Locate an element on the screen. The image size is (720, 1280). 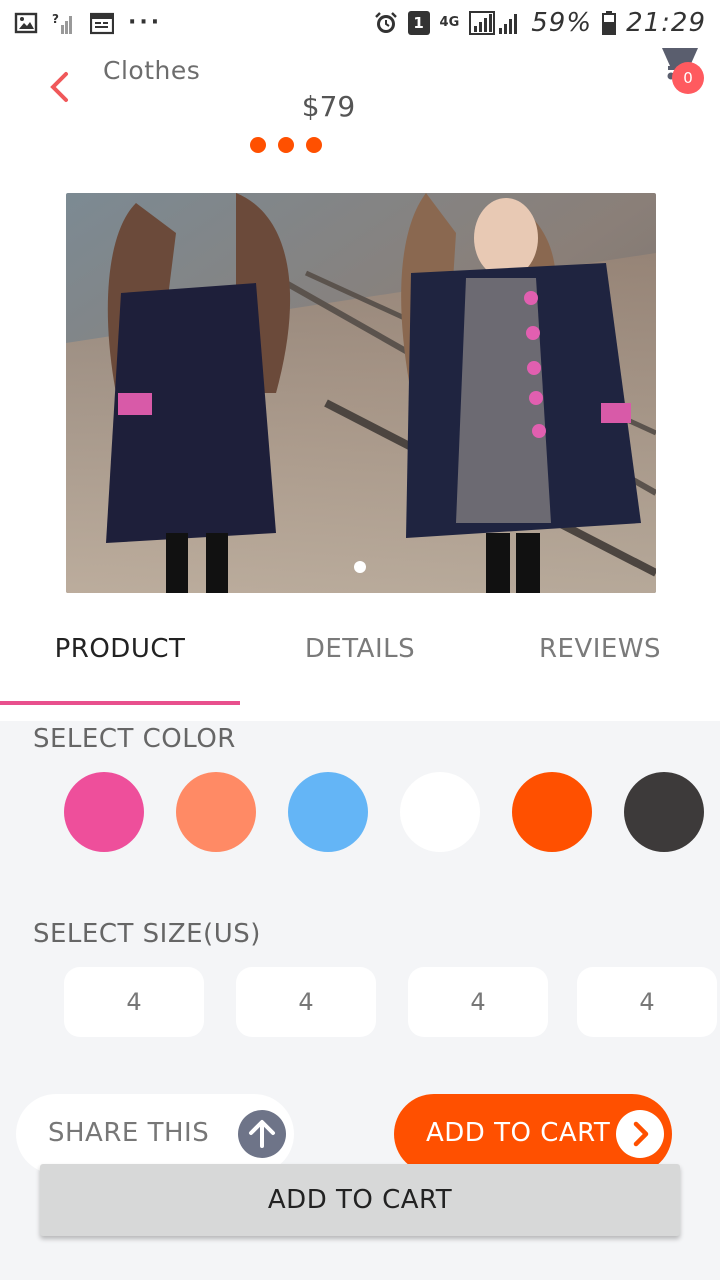
tab-details: DETAILS is located at coordinates (360, 649).